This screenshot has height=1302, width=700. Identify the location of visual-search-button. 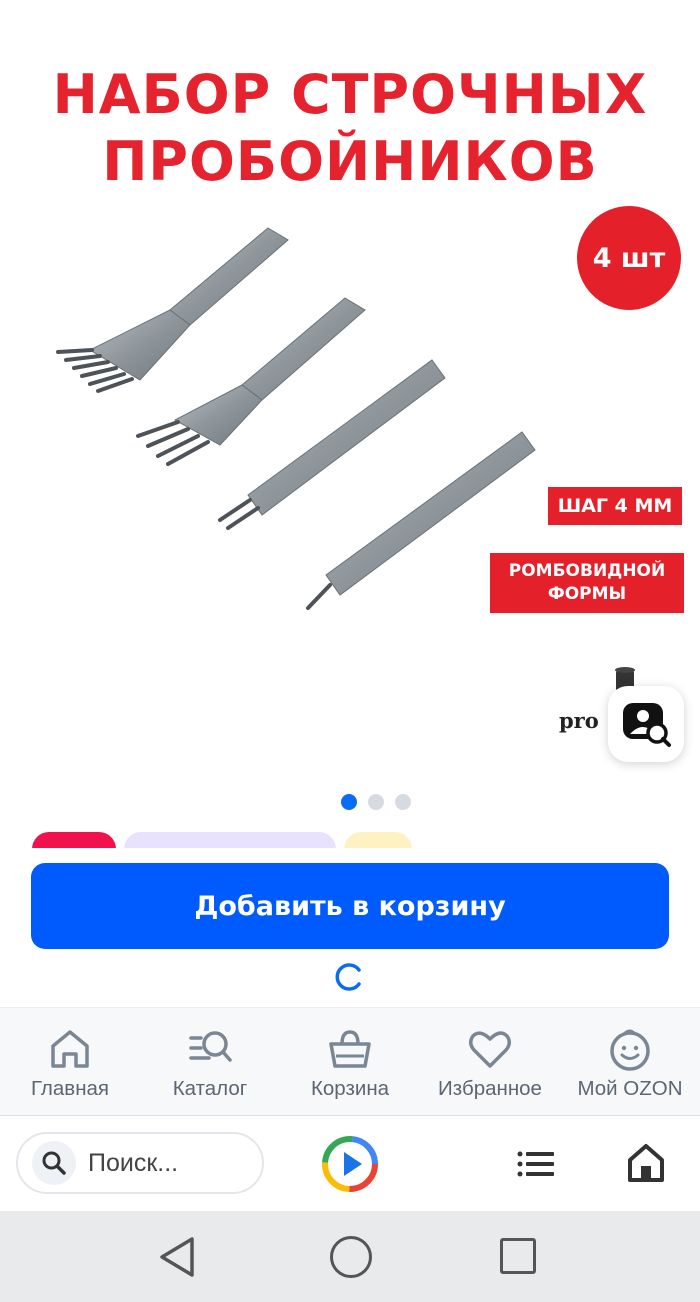
(646, 724).